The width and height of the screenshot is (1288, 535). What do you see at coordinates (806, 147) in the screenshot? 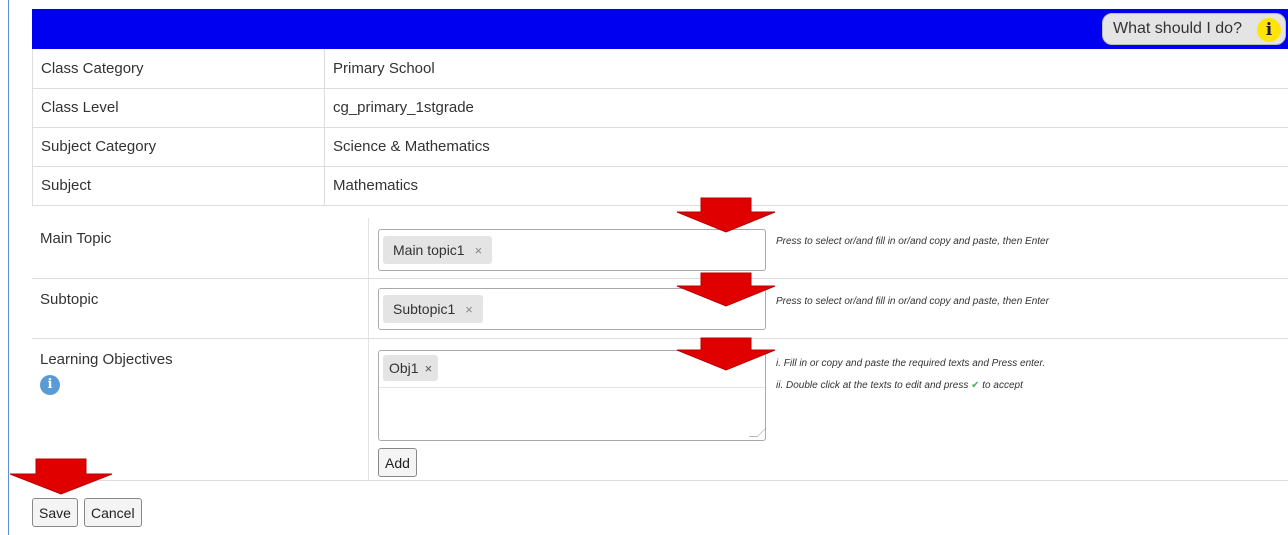
I see `row-value: Science & Mathematics` at bounding box center [806, 147].